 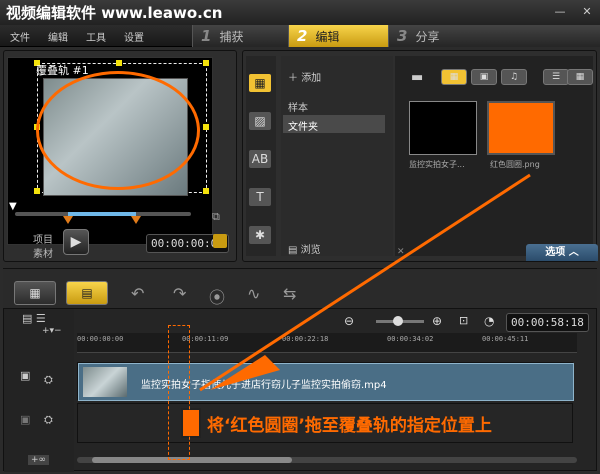 What do you see at coordinates (515, 164) in the screenshot?
I see `thumbnail-red-circle-label: 红色圆圈.png` at bounding box center [515, 164].